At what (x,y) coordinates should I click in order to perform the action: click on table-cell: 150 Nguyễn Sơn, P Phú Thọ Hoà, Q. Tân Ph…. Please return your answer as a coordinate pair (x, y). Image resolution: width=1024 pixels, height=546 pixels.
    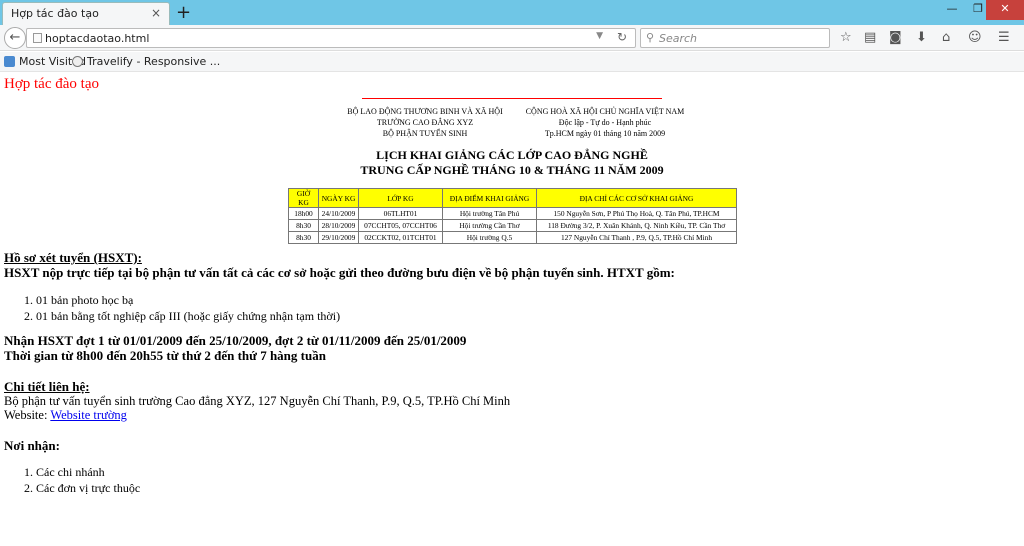
    Looking at the image, I should click on (636, 213).